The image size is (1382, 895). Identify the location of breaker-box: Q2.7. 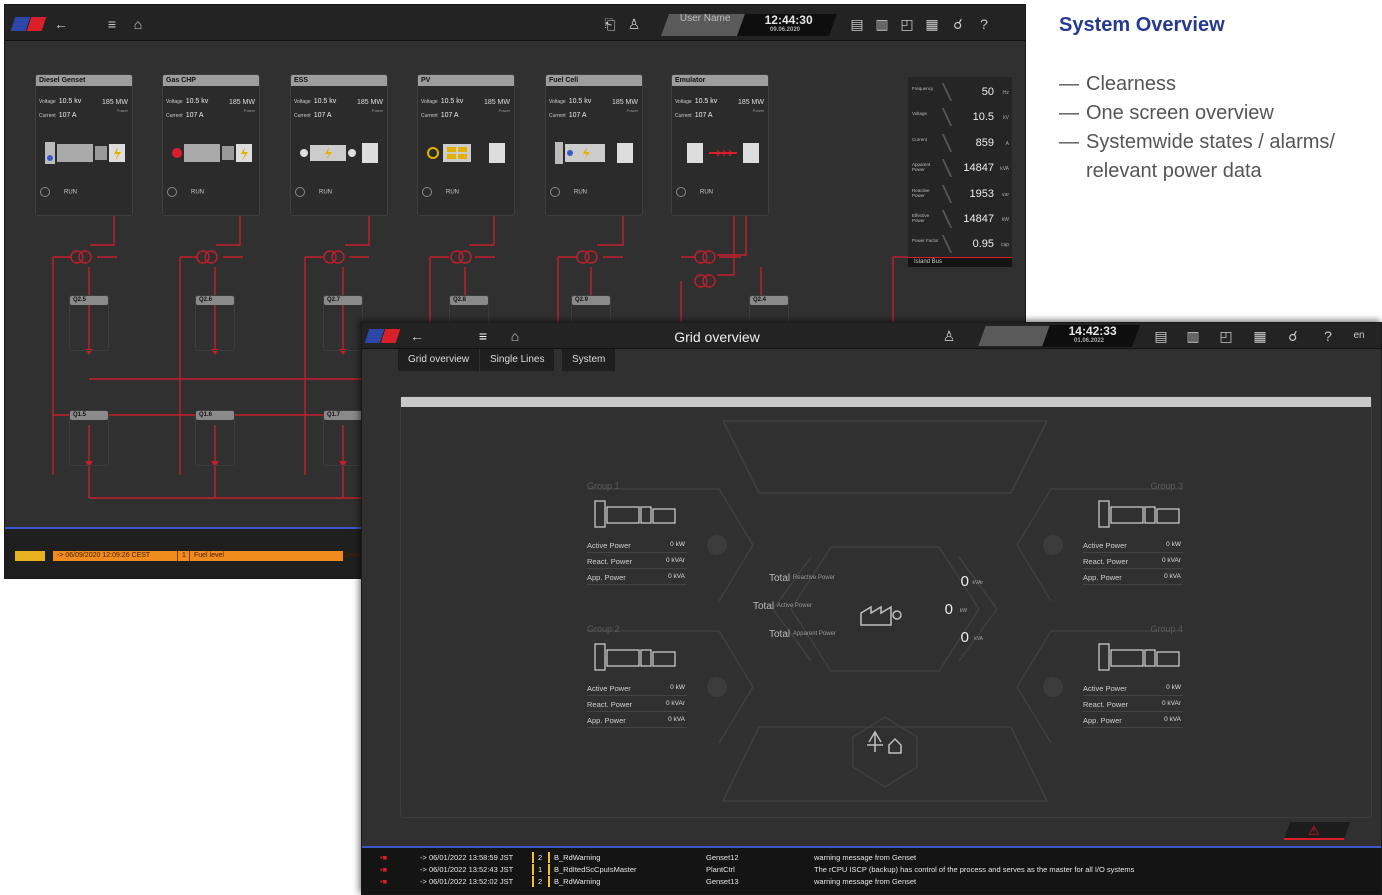
(343, 323).